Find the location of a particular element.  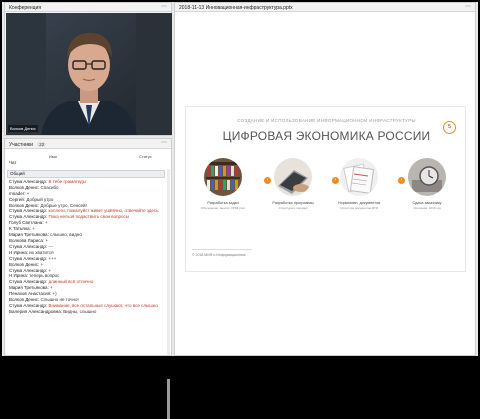

chat-message-text: их хватится is located at coordinates (41, 252).